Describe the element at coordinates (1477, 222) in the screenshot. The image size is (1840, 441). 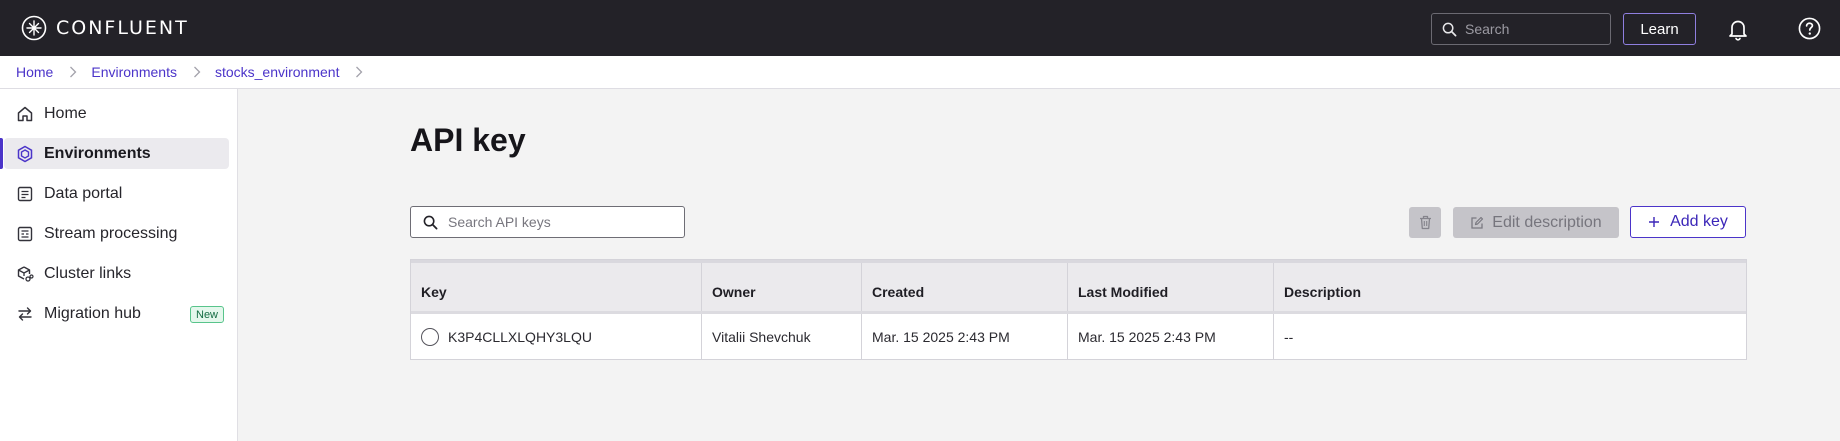
I see `edit-icon` at that location.